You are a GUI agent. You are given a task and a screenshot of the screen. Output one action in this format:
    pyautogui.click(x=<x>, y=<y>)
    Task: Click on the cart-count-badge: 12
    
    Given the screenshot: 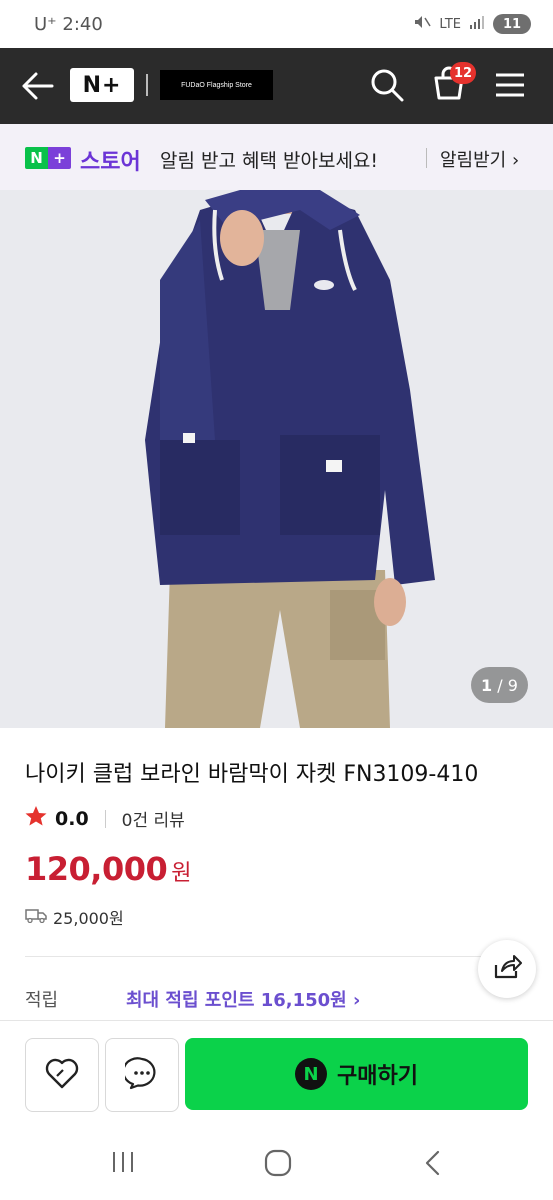 What is the action you would take?
    pyautogui.click(x=463, y=73)
    